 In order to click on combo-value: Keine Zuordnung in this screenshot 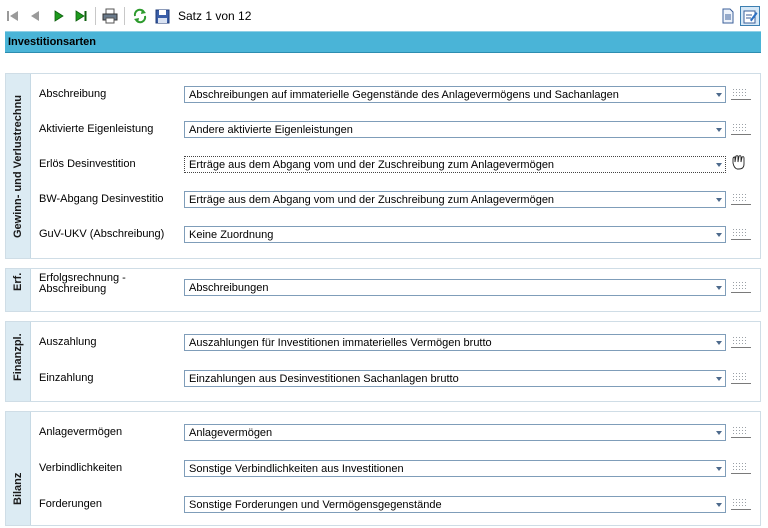, I will do `click(231, 235)`.